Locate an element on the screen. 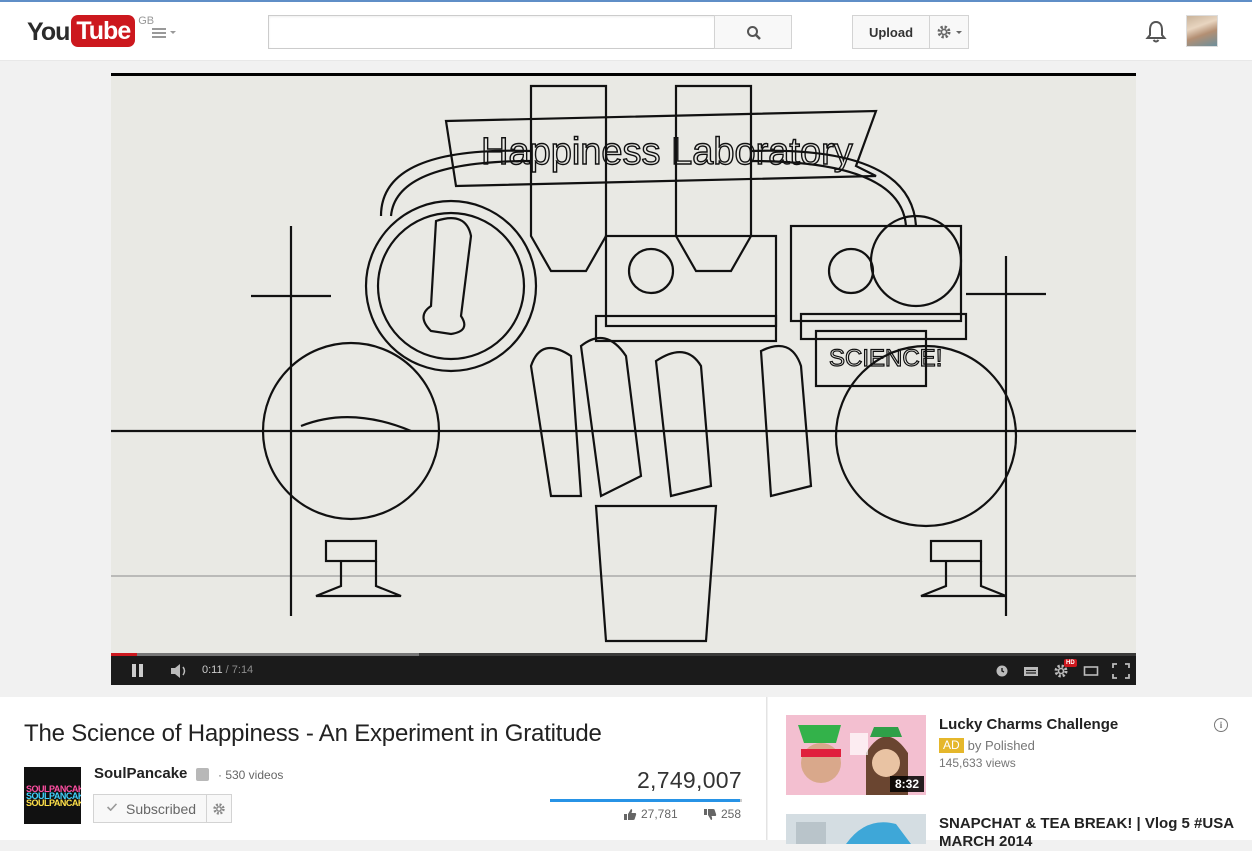 The height and width of the screenshot is (851, 1252). subscribe-label: Subscribed is located at coordinates (161, 808).